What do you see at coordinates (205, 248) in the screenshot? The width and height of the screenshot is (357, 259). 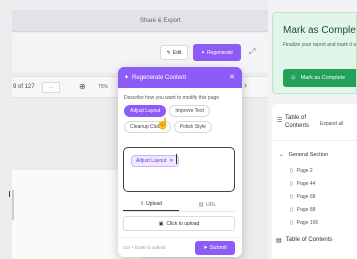 I see `send-icon: ➤` at bounding box center [205, 248].